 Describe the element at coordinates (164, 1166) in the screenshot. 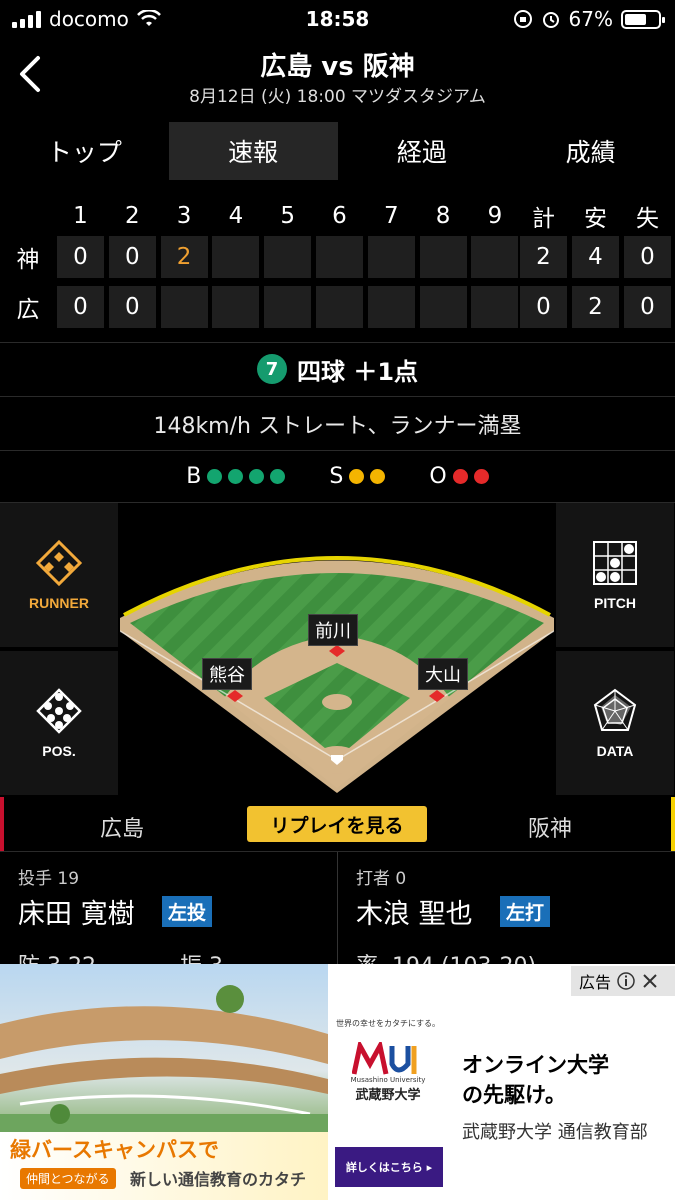

I see `ad-banner: 緑バースキャンパスで 仲間とつながる 新しい通信教育のカタチ` at that location.